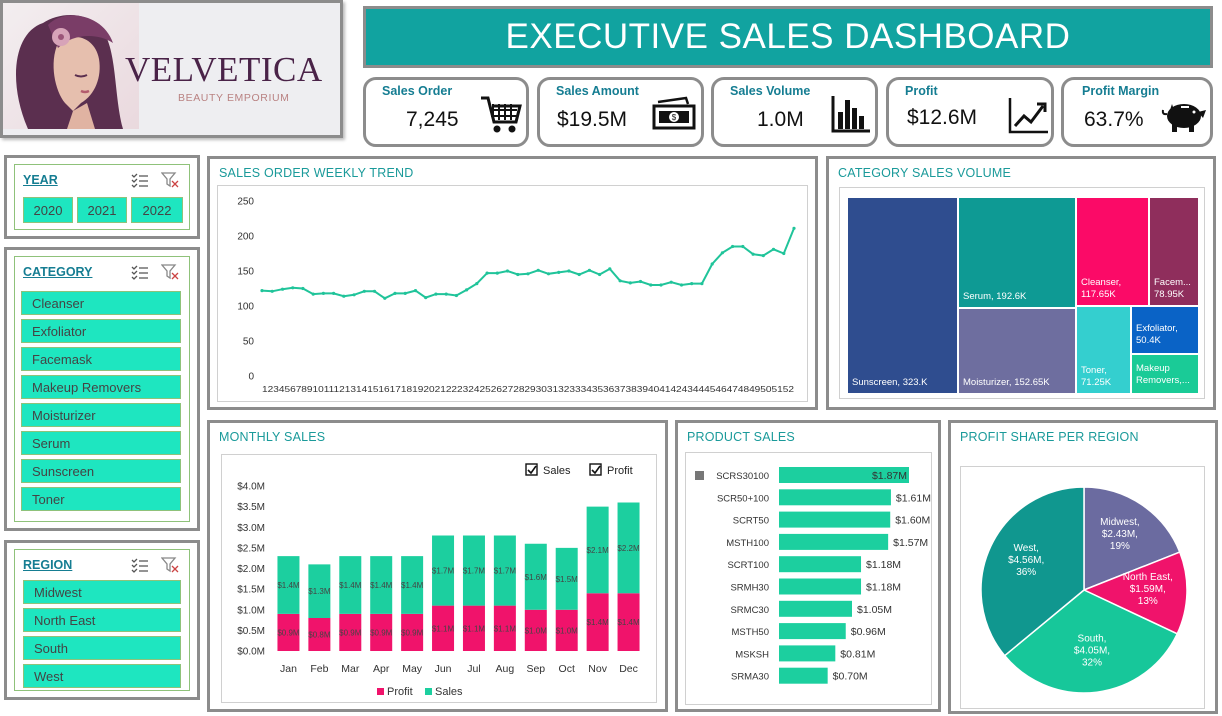  I want to click on slicer-item-west: West, so click(102, 676).